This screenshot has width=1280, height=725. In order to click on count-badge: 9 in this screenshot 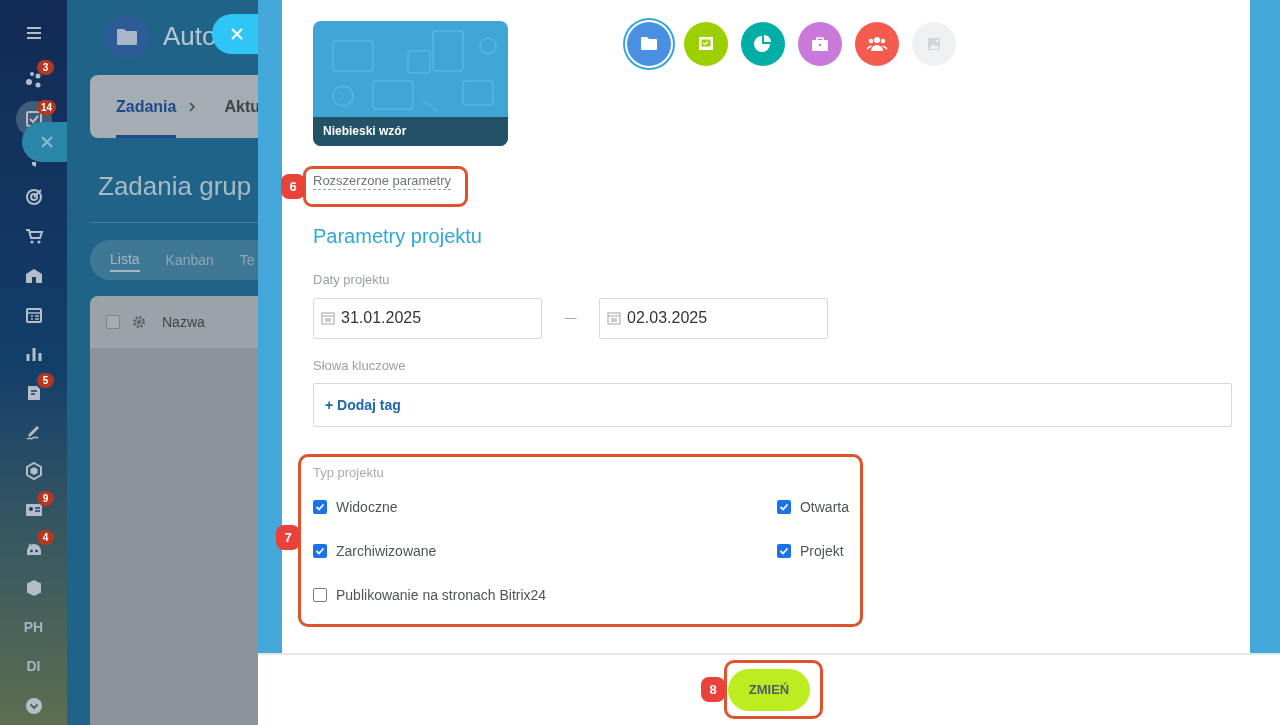, I will do `click(45, 498)`.